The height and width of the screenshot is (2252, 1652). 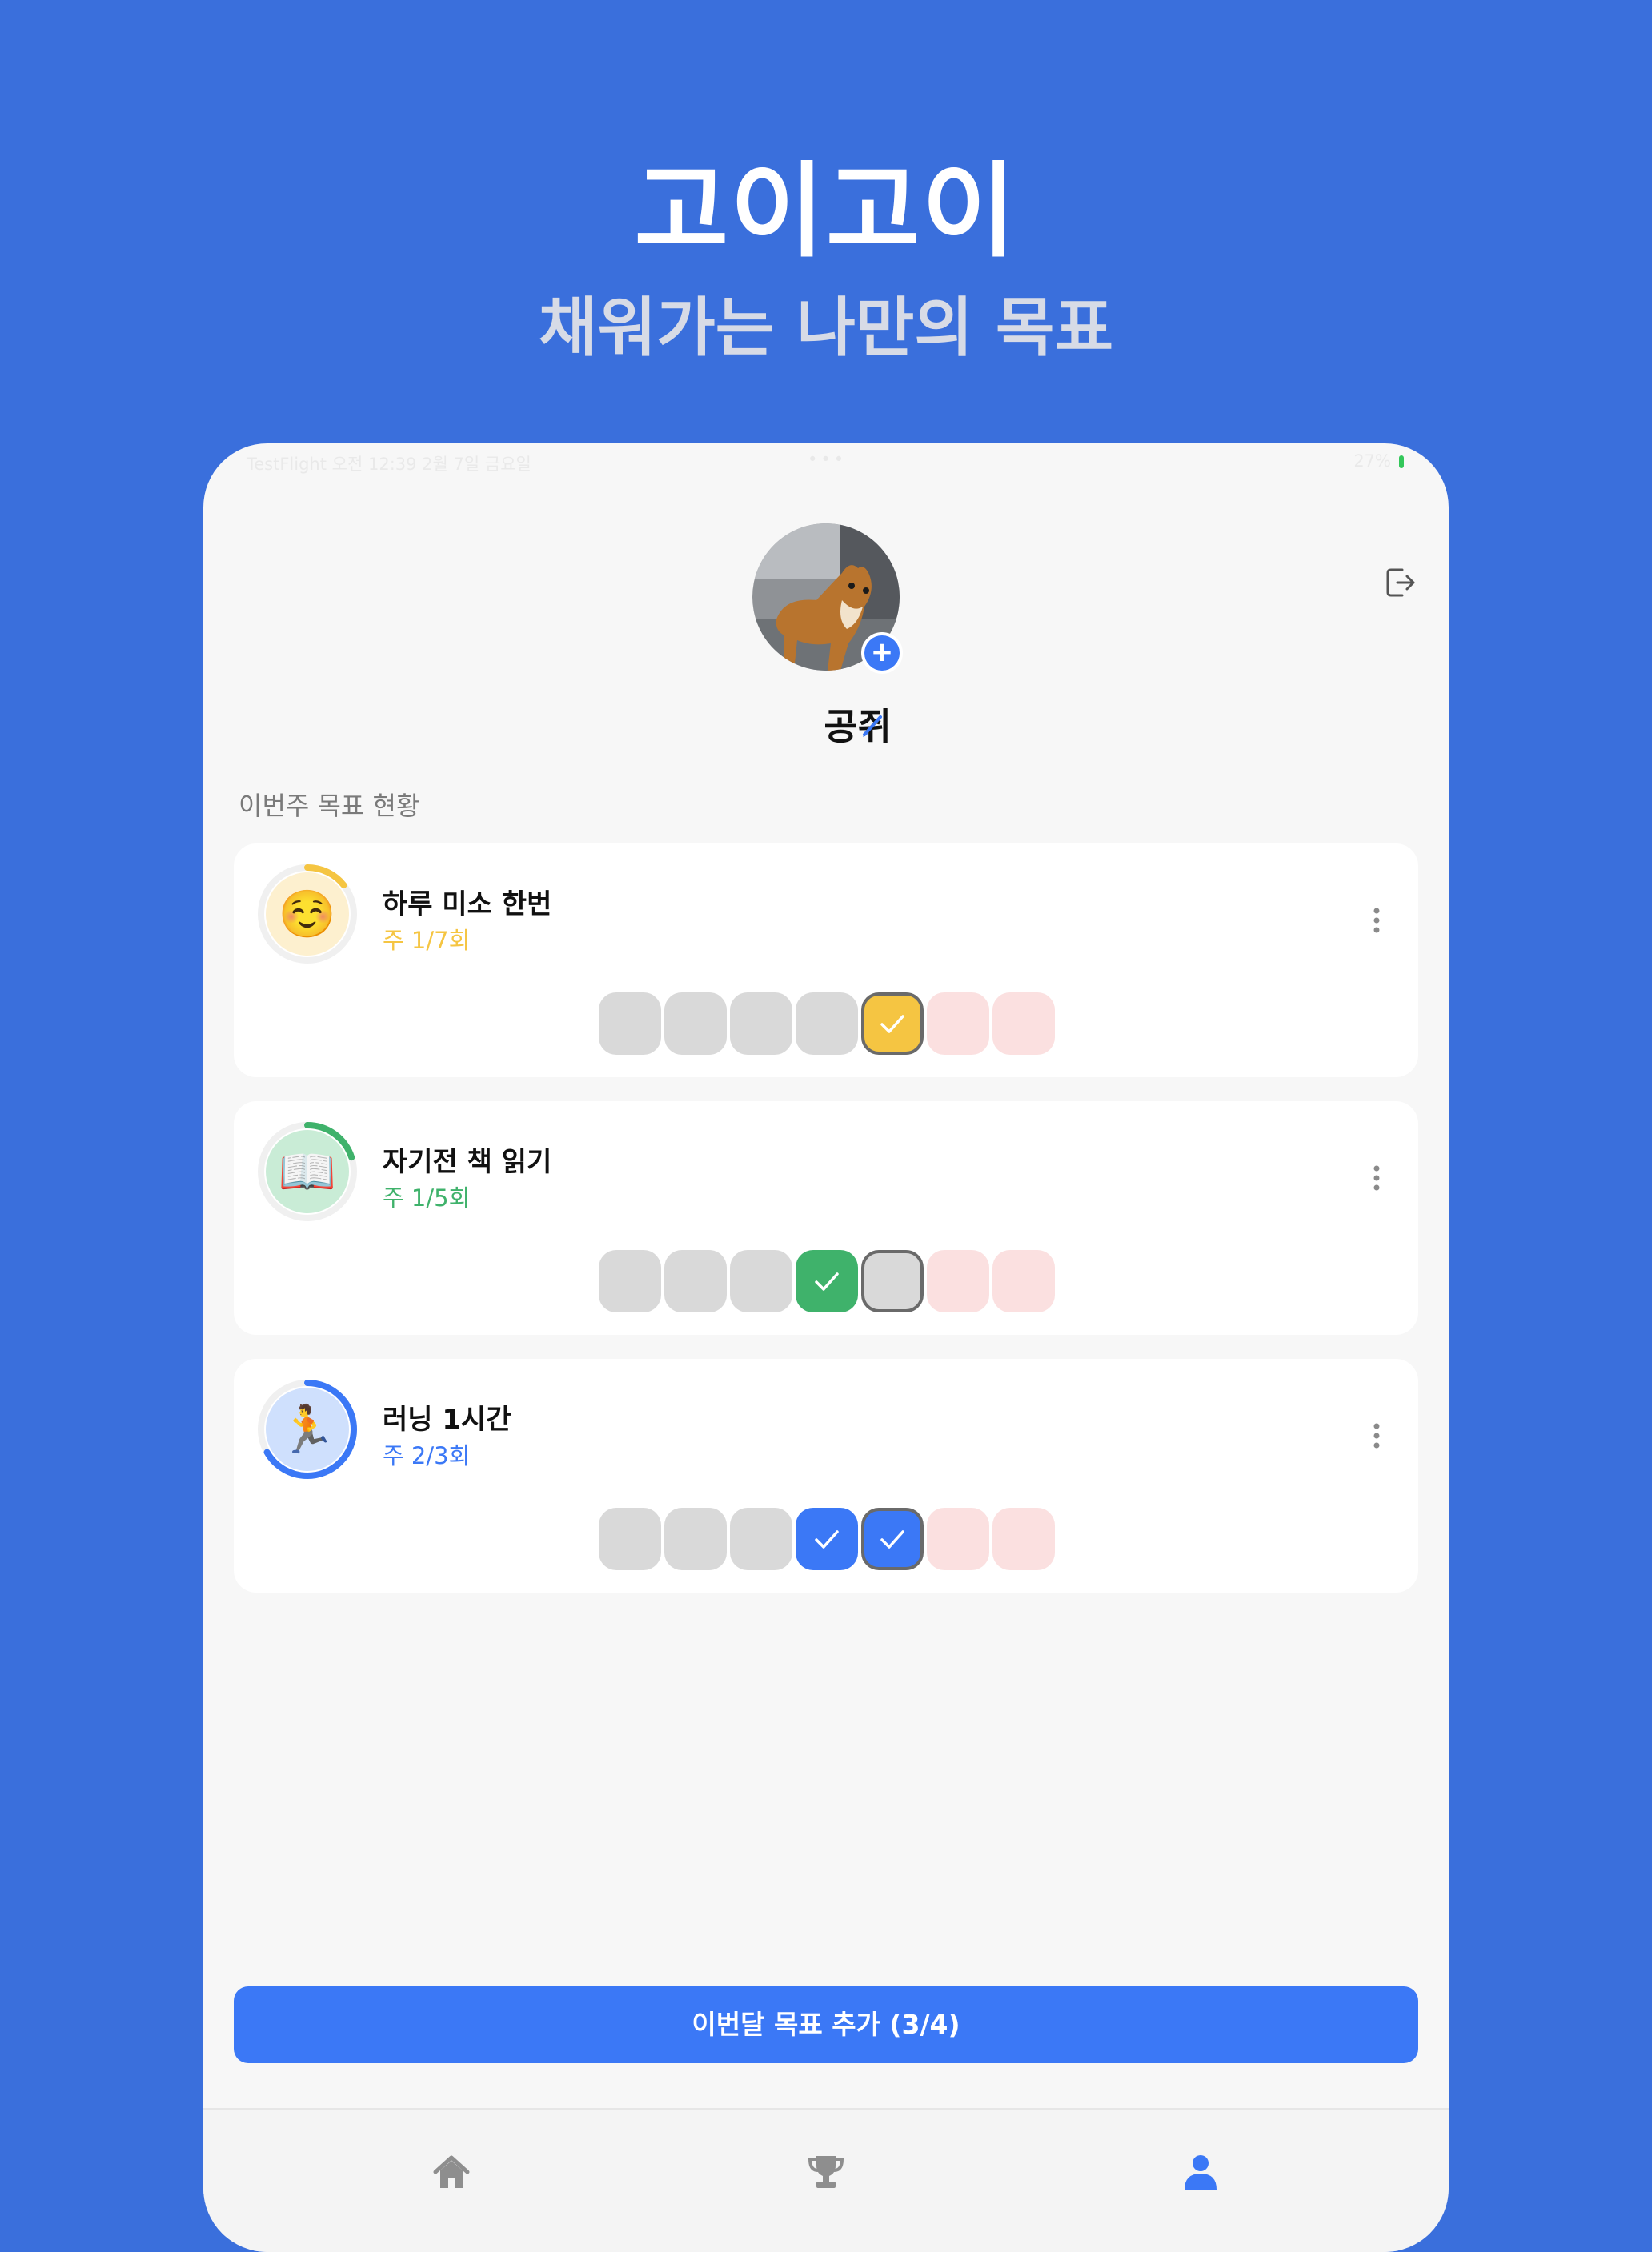 I want to click on goal-card: ☺️ 하루 미소 한번주 1/7회, so click(x=826, y=960).